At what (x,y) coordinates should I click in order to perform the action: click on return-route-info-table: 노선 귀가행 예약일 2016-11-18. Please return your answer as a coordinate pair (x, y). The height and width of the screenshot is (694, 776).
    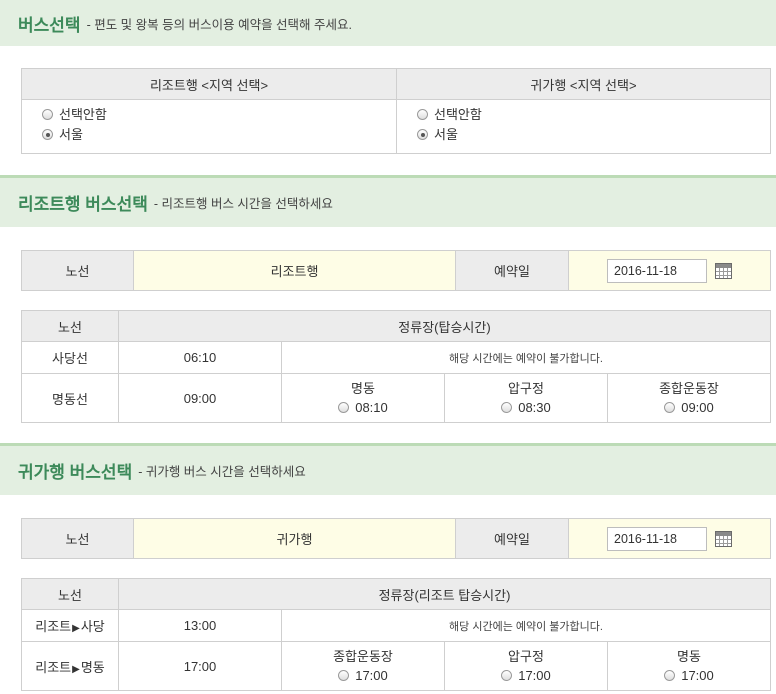
    Looking at the image, I should click on (396, 538).